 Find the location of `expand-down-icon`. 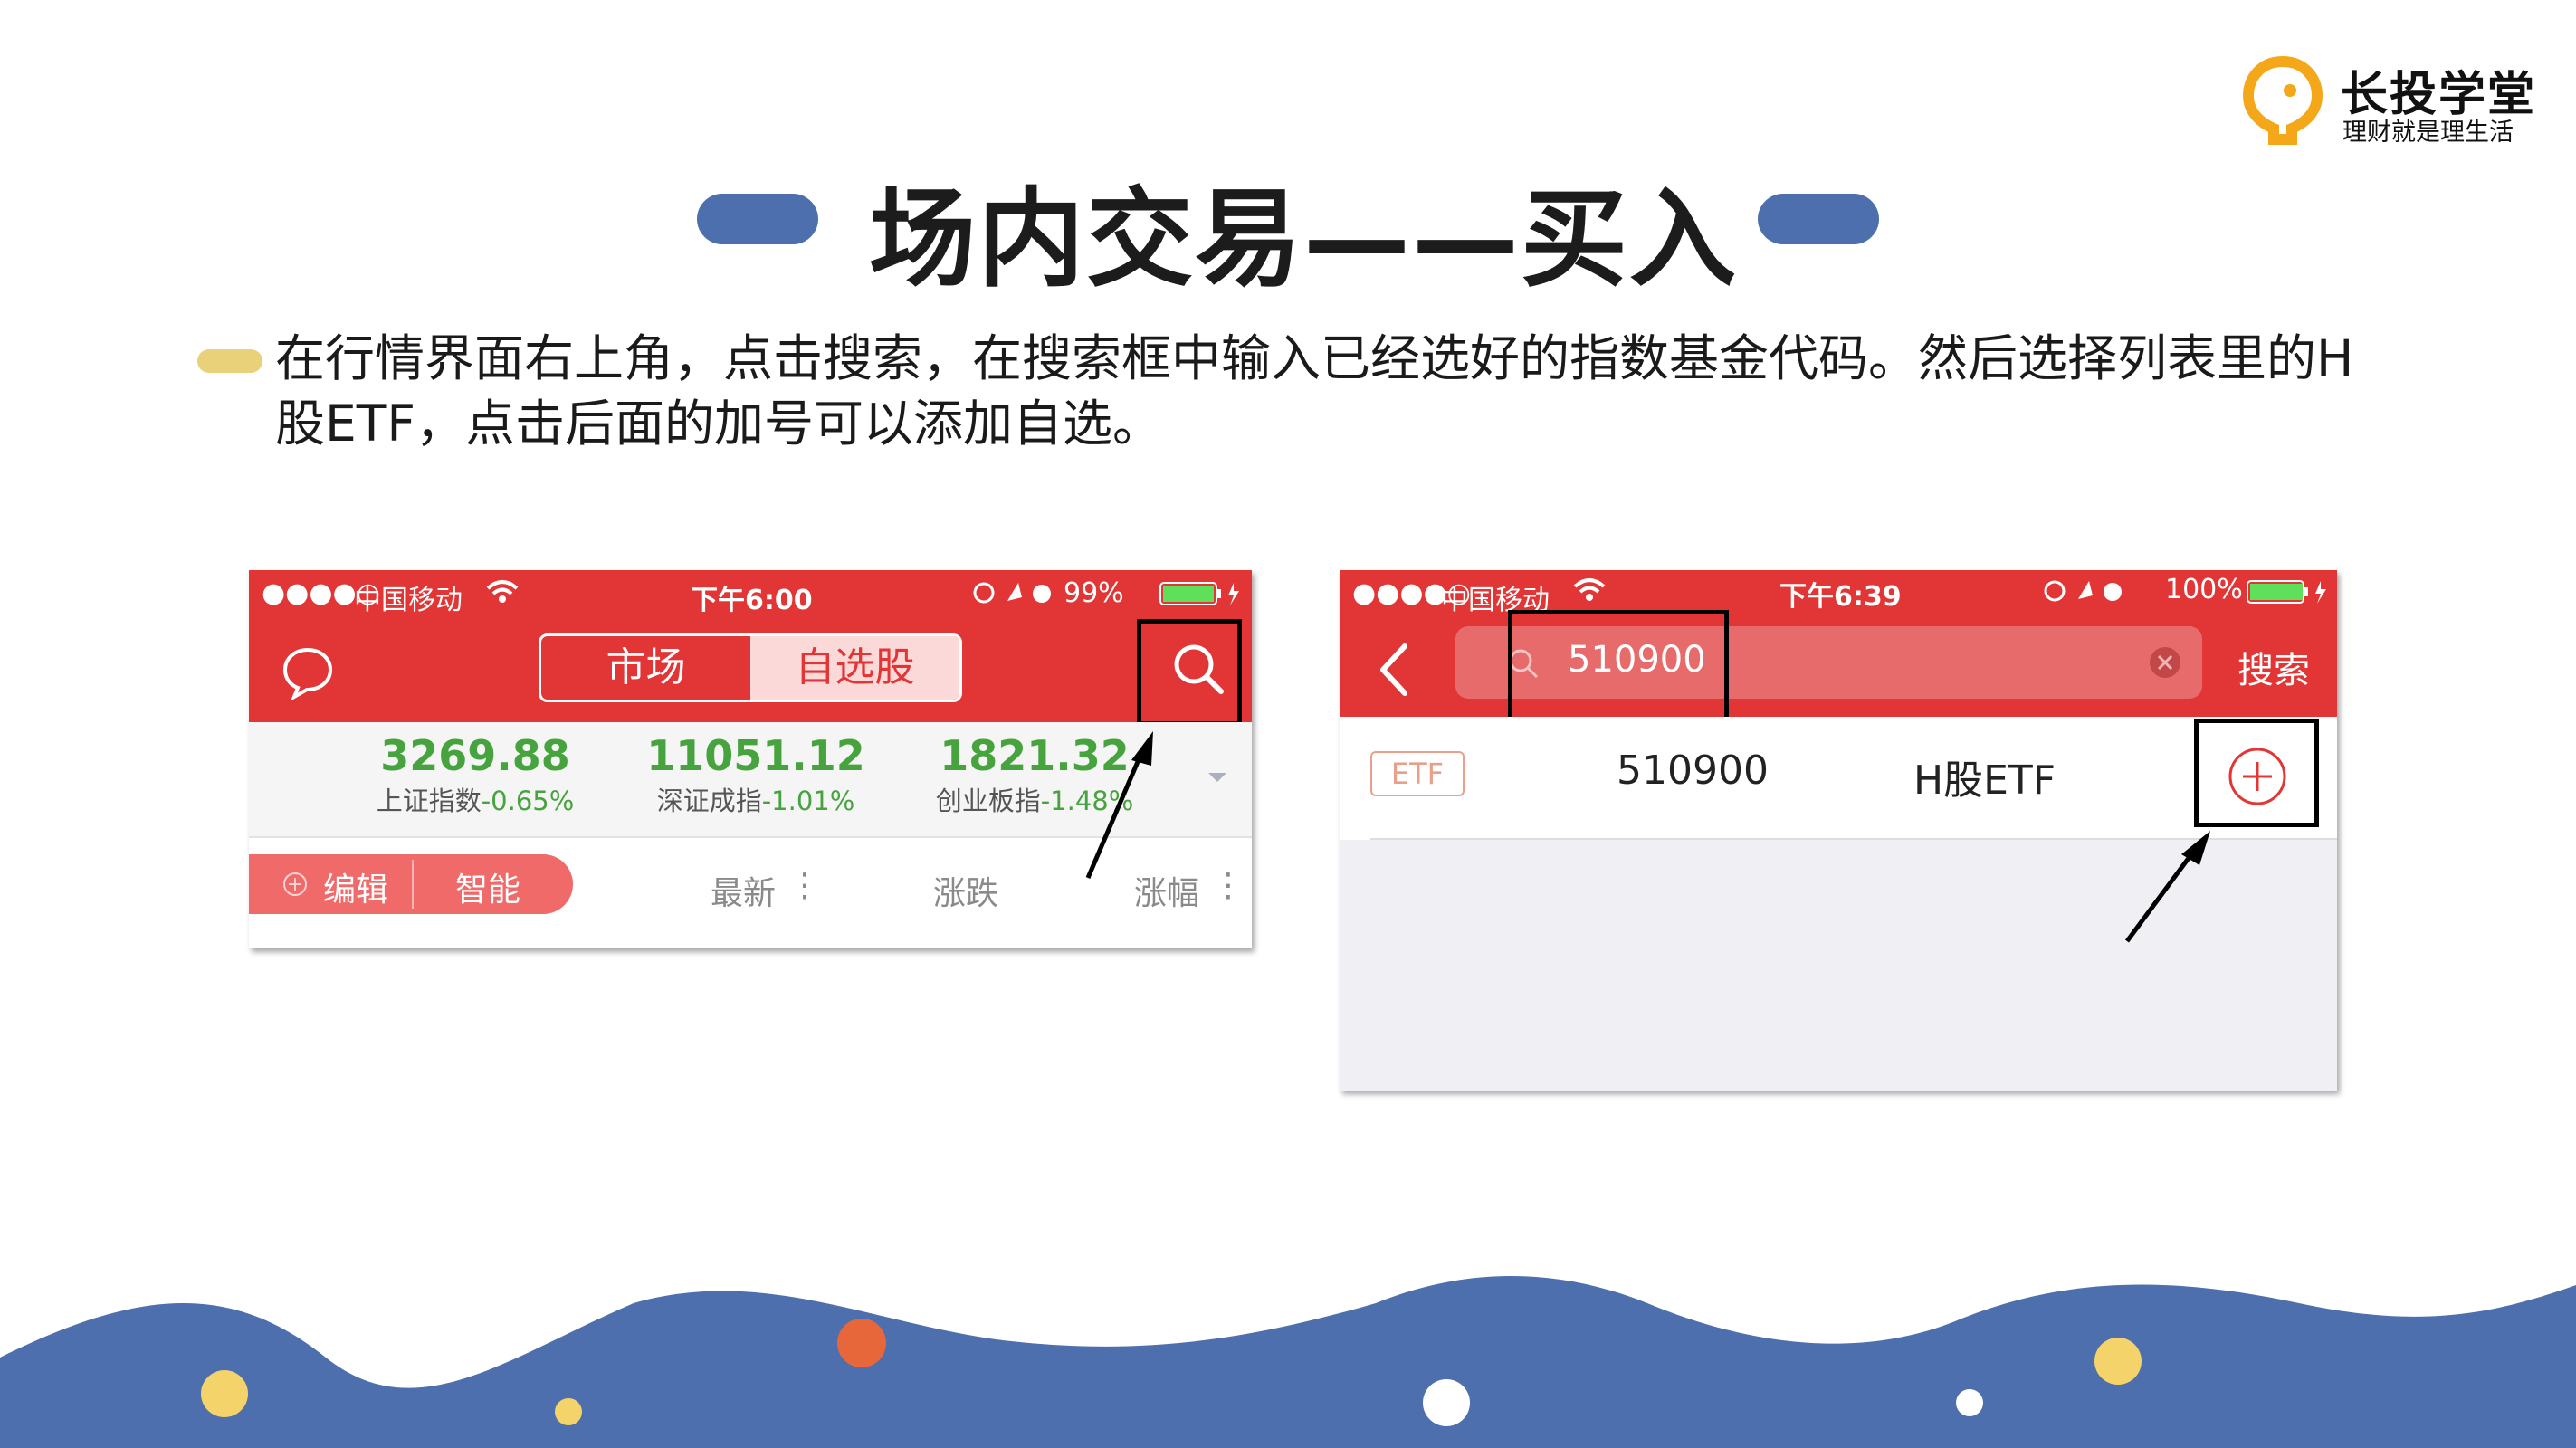

expand-down-icon is located at coordinates (1217, 778).